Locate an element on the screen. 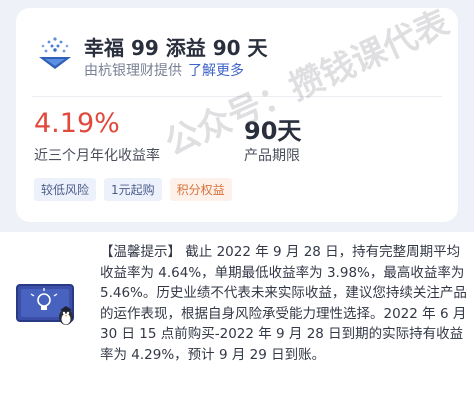 Image resolution: width=474 pixels, height=400 pixels. tag-row: 较低风险 1元起购 积分权益 is located at coordinates (133, 189).